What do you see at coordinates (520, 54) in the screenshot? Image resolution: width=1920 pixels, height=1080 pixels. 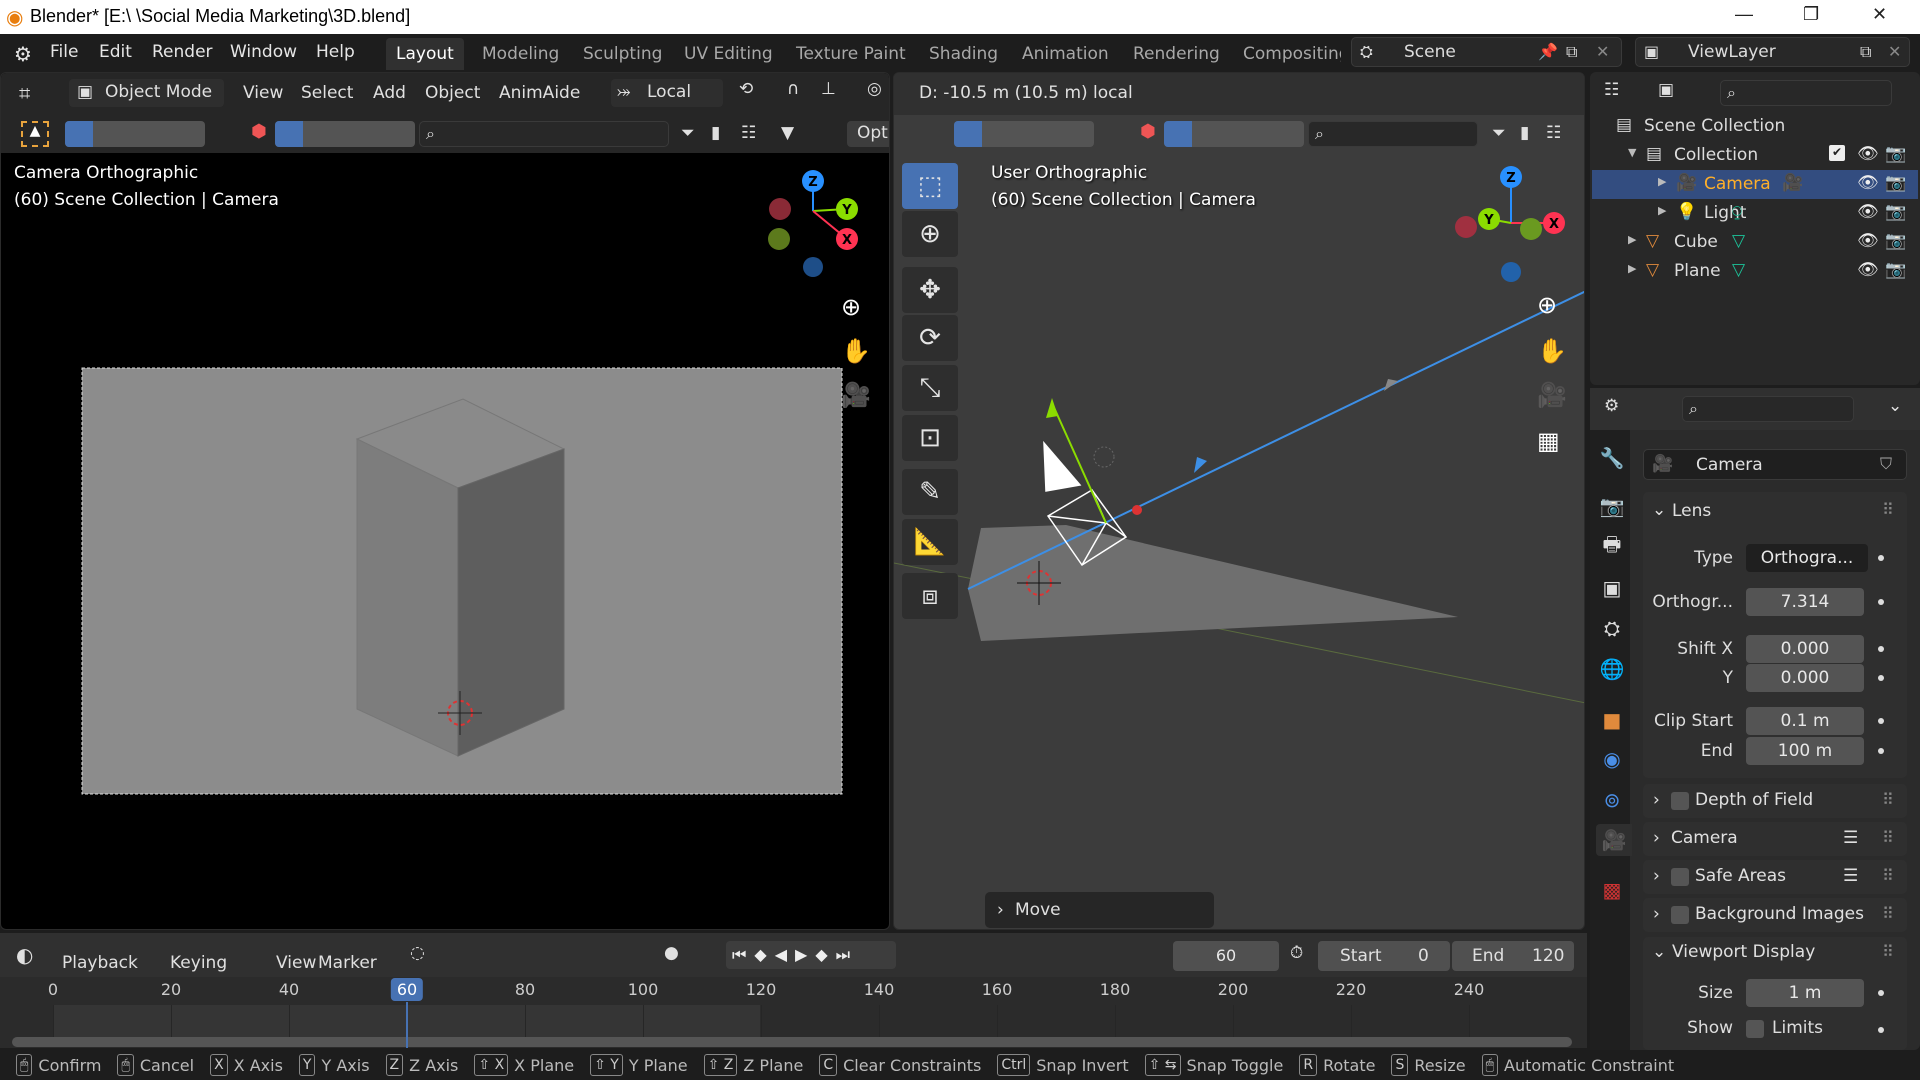 I see `workspace-tab-modeling: Modeling` at bounding box center [520, 54].